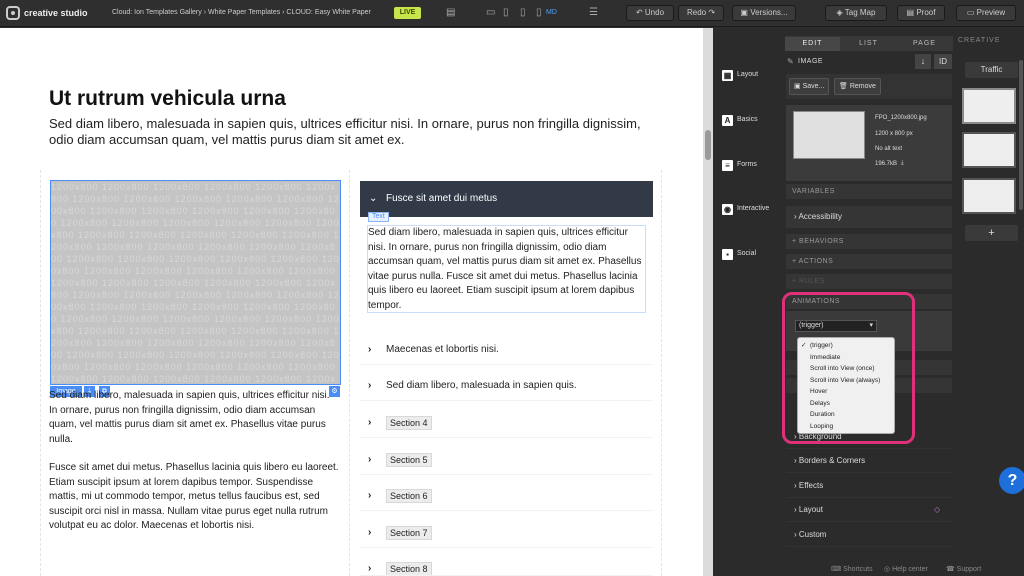  Describe the element at coordinates (869, 217) in the screenshot. I see `accessibility-row: › Accessibility` at that location.